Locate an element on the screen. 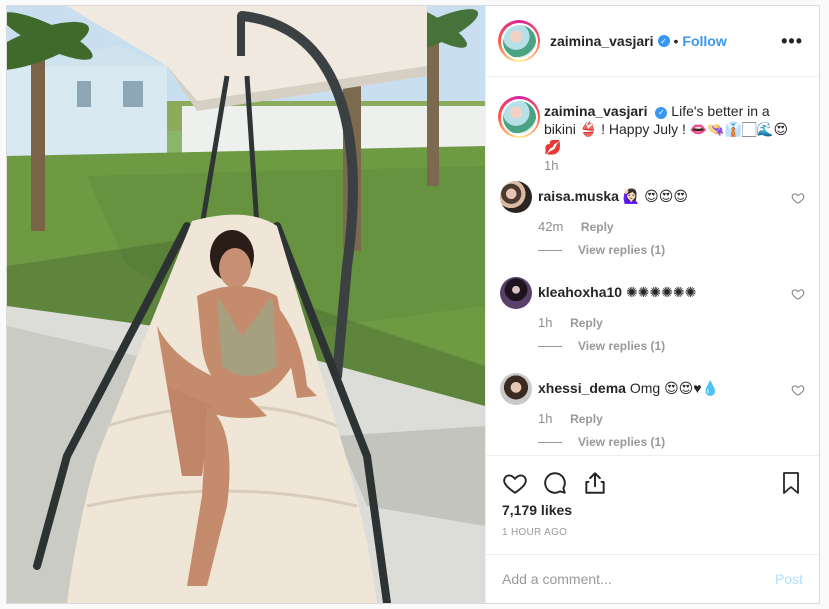 The image size is (829, 609). add-comment-input is located at coordinates (627, 579).